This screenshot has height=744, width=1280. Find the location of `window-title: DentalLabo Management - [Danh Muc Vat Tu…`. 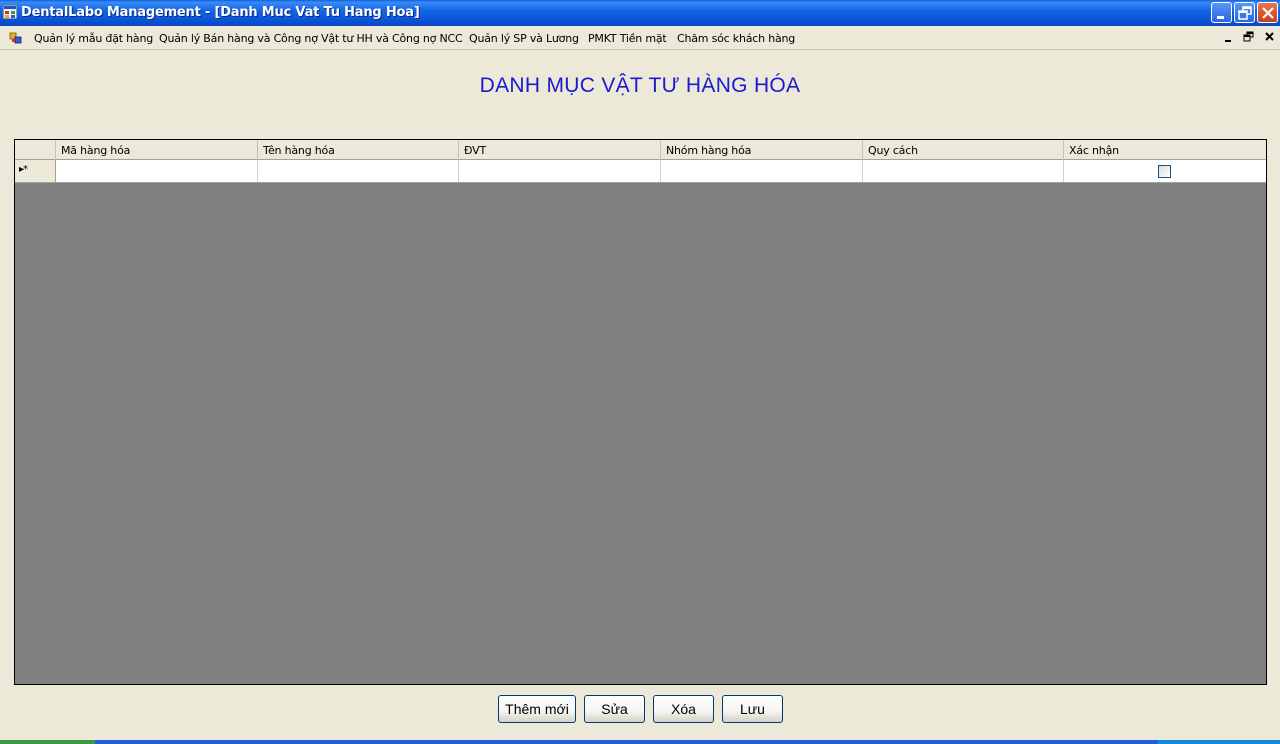

window-title: DentalLabo Management - [Danh Muc Vat Tu… is located at coordinates (220, 12).